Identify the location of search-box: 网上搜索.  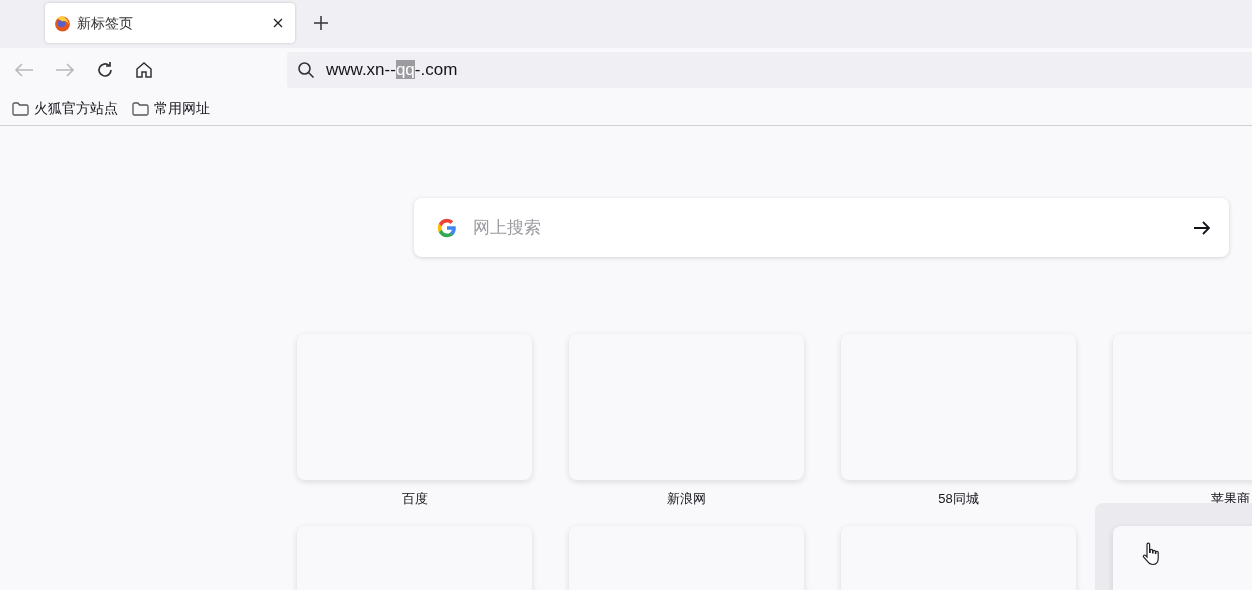
(821, 227).